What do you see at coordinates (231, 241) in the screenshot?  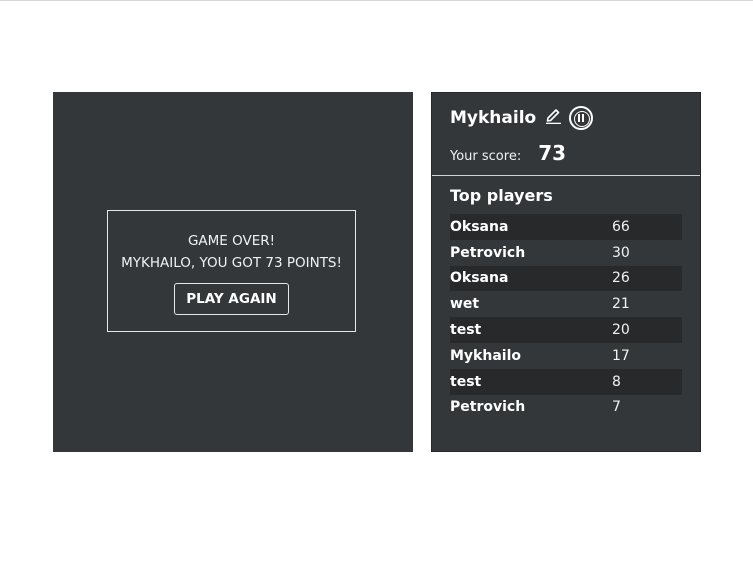 I see `game-over-title: GAME OVER!` at bounding box center [231, 241].